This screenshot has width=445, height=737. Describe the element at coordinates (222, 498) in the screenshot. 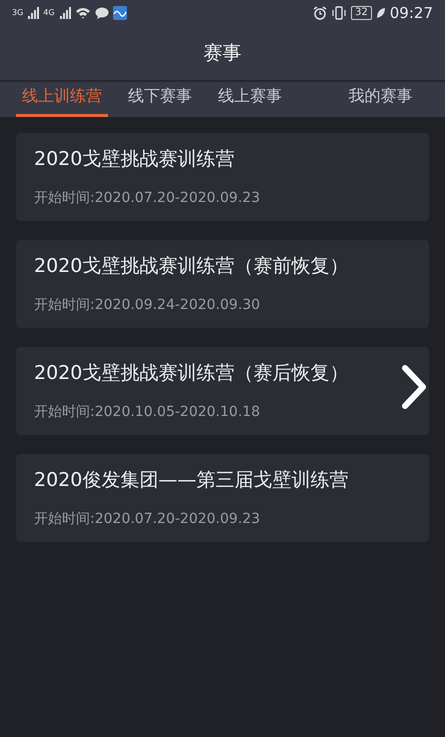

I see `event-card: 2020俊发集团——第三届戈壁训练营 开始时间:2020.07.20-2020.09.23` at that location.